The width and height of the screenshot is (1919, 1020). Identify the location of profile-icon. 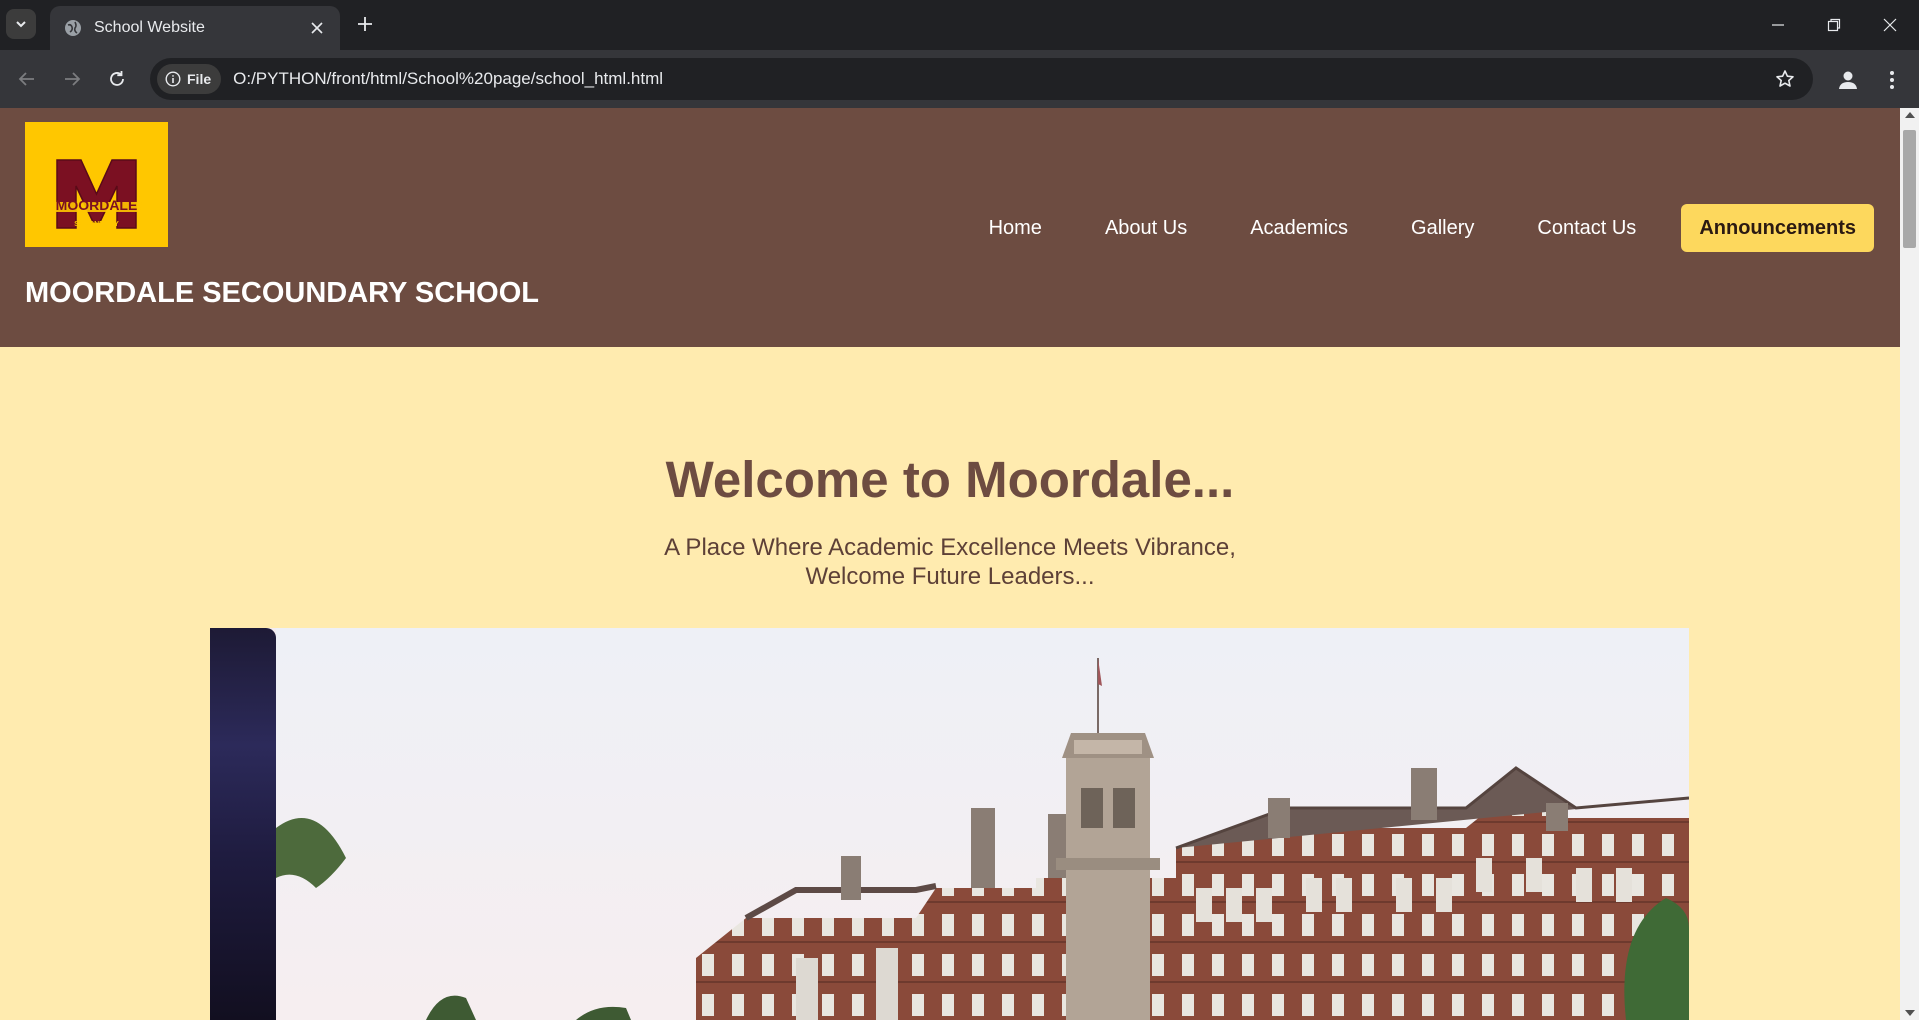
(1848, 80).